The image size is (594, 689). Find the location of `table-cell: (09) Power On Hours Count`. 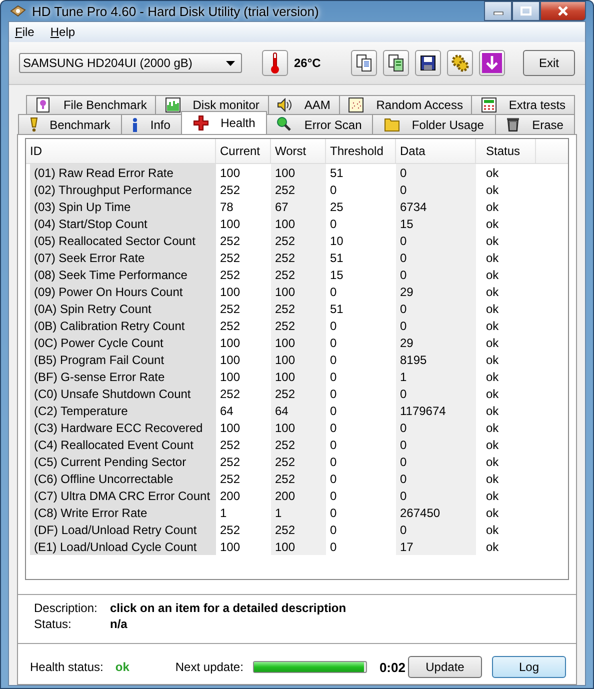

table-cell: (09) Power On Hours Count is located at coordinates (123, 291).